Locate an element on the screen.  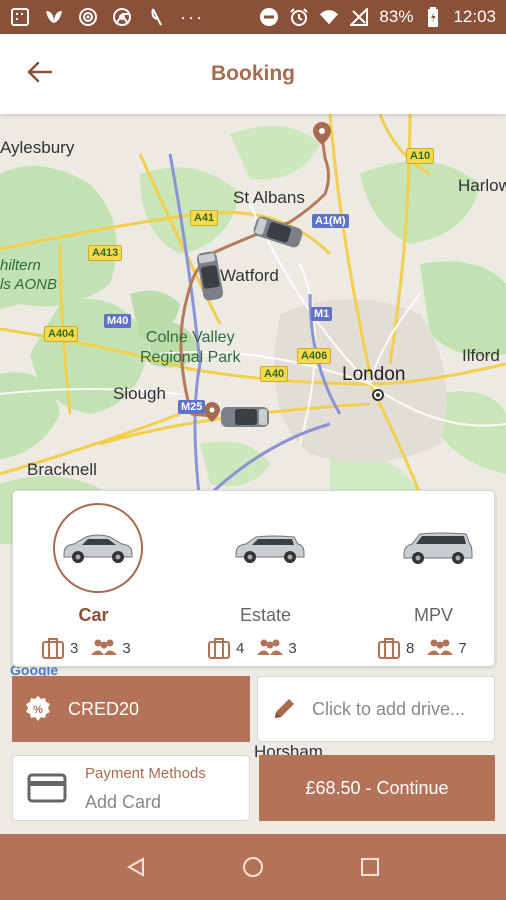
leaf-icon is located at coordinates (54, 17).